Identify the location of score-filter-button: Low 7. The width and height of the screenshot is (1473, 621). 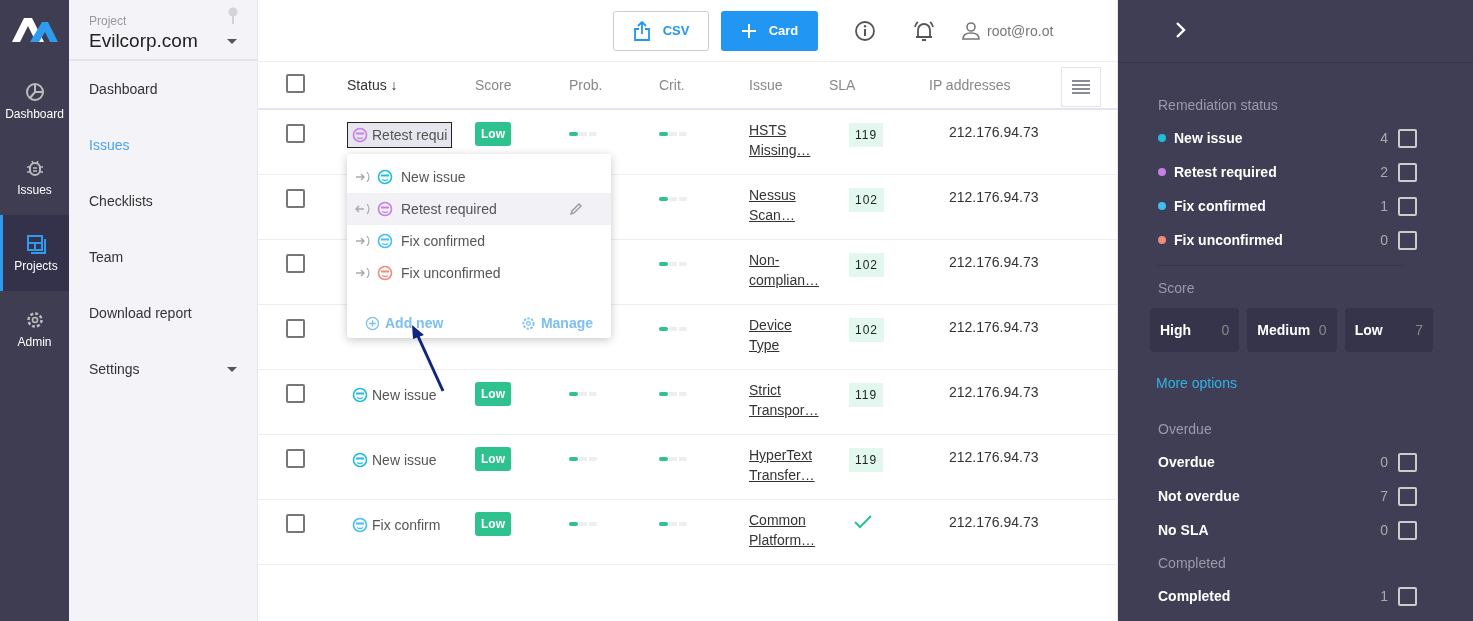
(1388, 330).